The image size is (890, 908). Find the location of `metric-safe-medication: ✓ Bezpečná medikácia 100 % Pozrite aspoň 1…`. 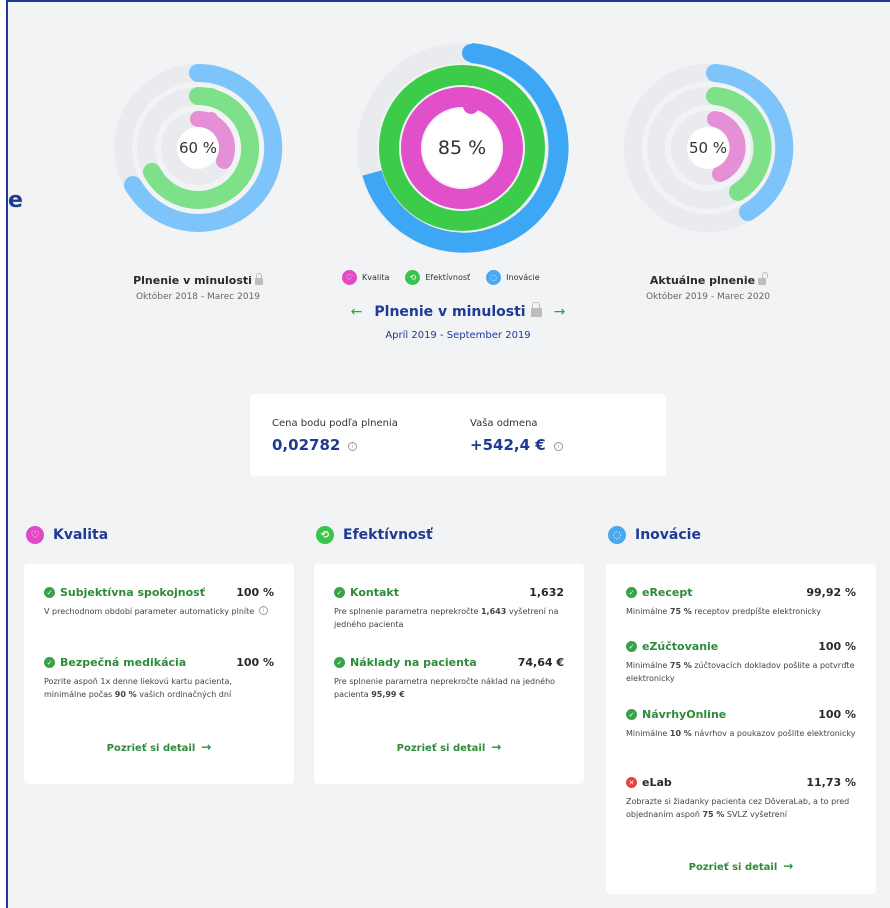

metric-safe-medication: ✓ Bezpečná medikácia 100 % Pozrite aspoň 1… is located at coordinates (159, 677).